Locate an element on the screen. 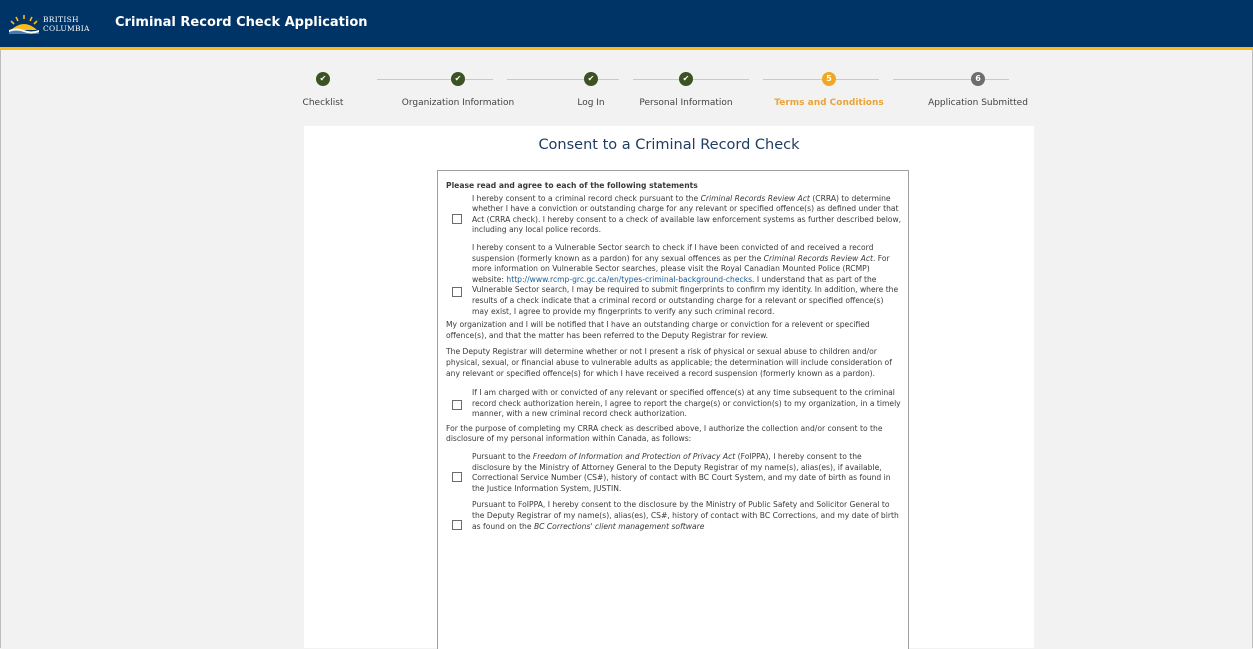 This screenshot has height=649, width=1253. logo-wordmark: BRITISH COLUMBIA is located at coordinates (66, 24).